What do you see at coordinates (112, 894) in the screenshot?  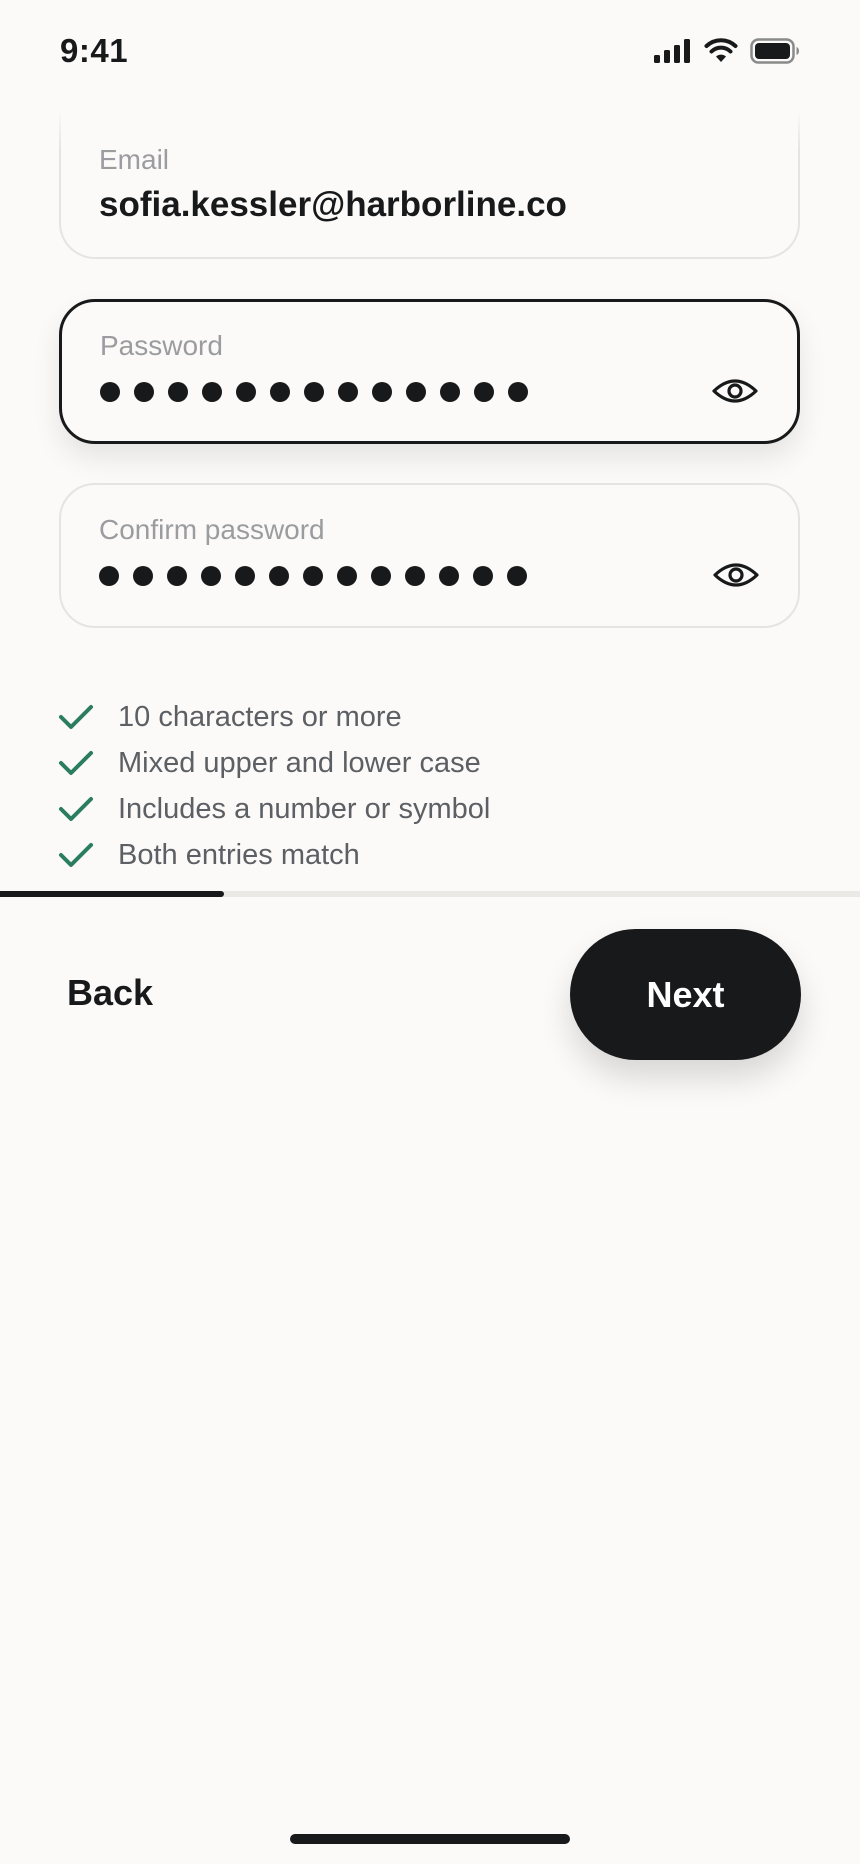 I see `progress-fill` at bounding box center [112, 894].